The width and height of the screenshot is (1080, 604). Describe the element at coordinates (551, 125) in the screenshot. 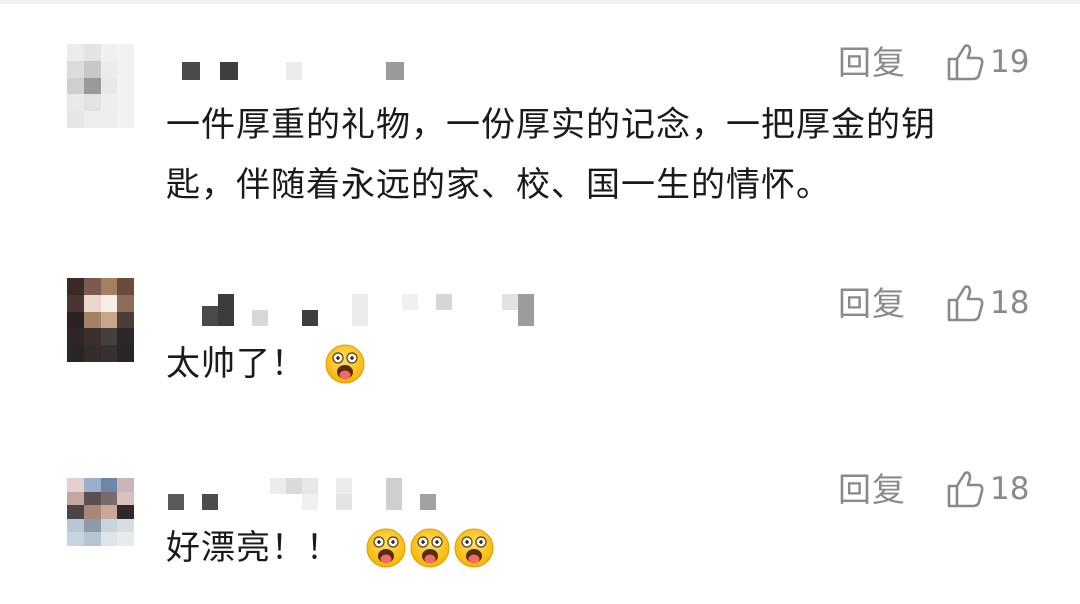

I see `comment-text-line: 一件厚重的礼物，一份厚实的记念，一把厚金的钥` at that location.